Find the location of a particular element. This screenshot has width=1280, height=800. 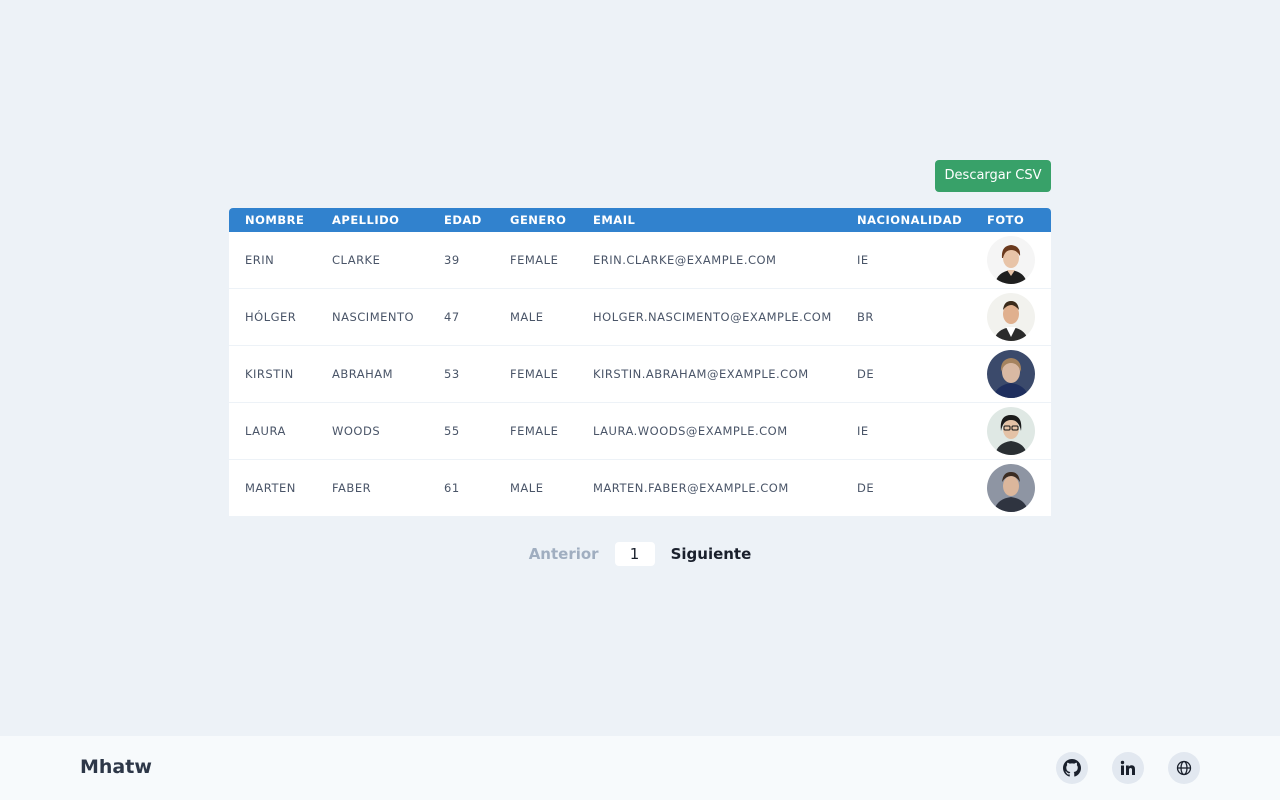

website-link is located at coordinates (1184, 768).